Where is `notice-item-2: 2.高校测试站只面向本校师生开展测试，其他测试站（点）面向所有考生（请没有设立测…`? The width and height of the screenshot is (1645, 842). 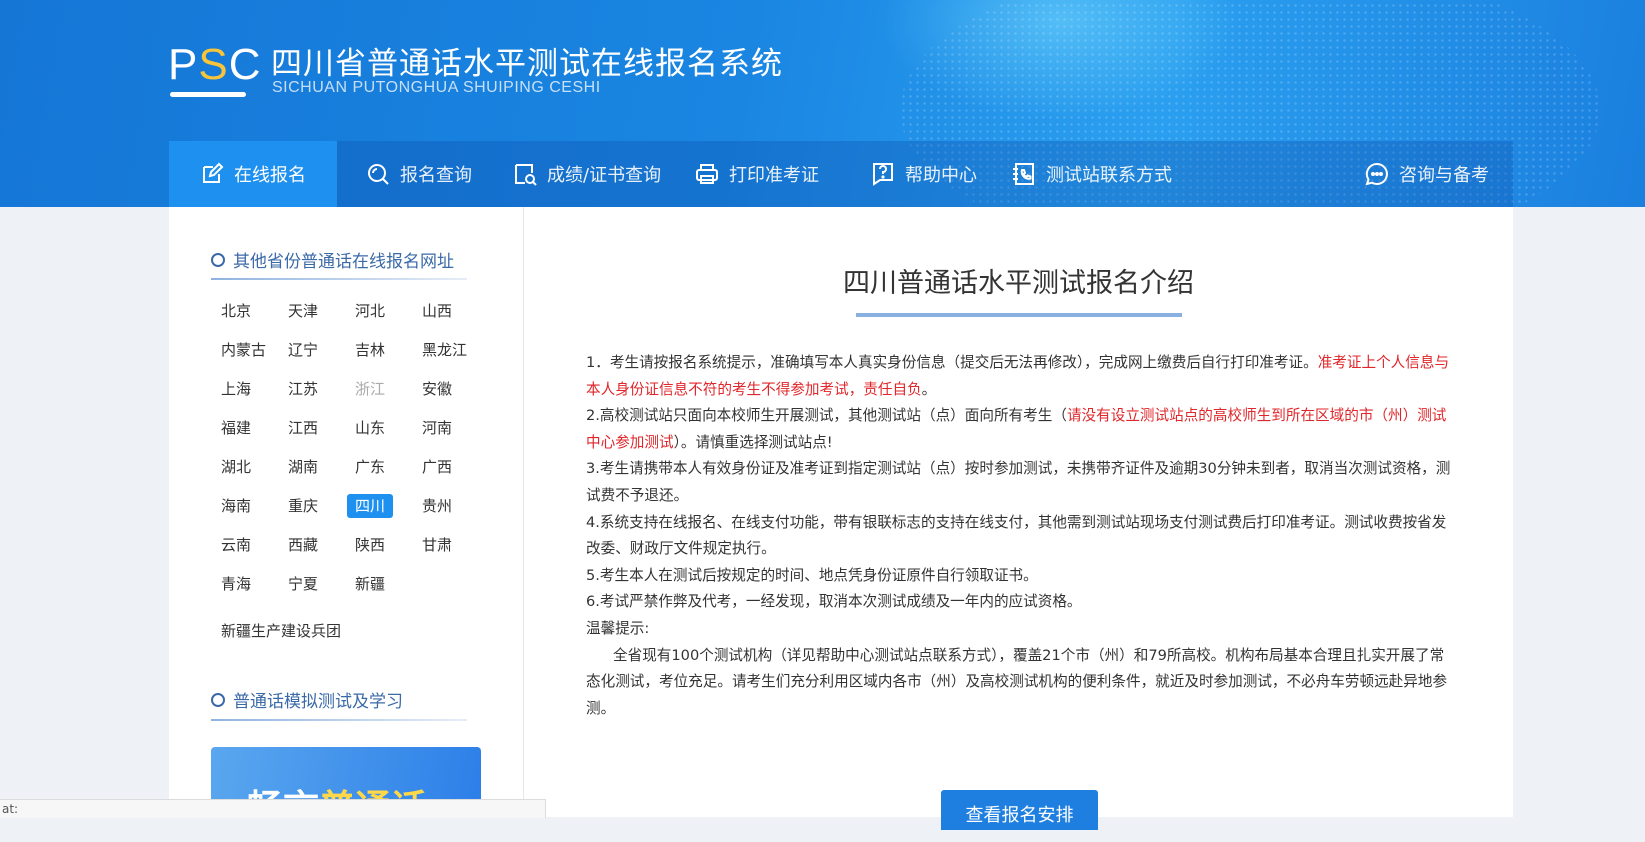
notice-item-2: 2.高校测试站只面向本校师生开展测试，其他测试站（点）面向所有考生（请没有设立测… is located at coordinates (1016, 429).